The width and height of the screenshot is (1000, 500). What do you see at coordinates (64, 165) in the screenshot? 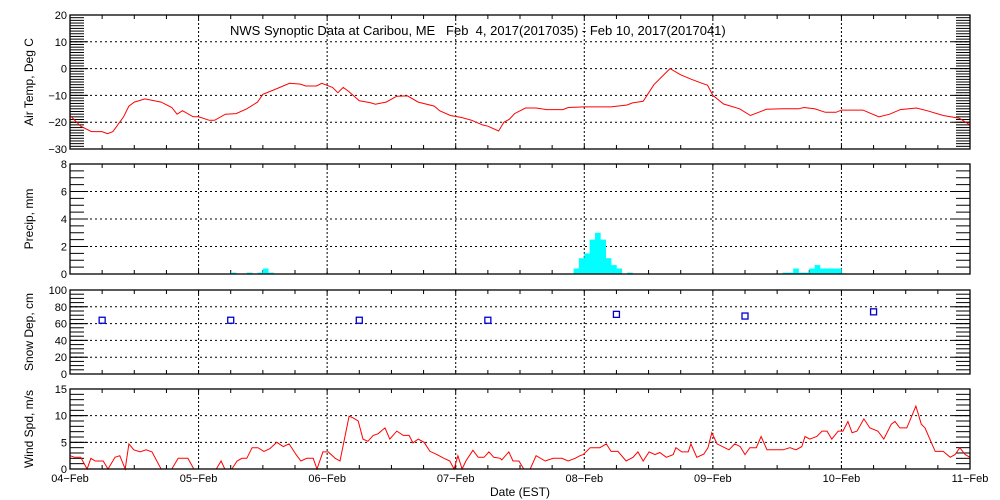
I see `y-tick-label: 8` at bounding box center [64, 165].